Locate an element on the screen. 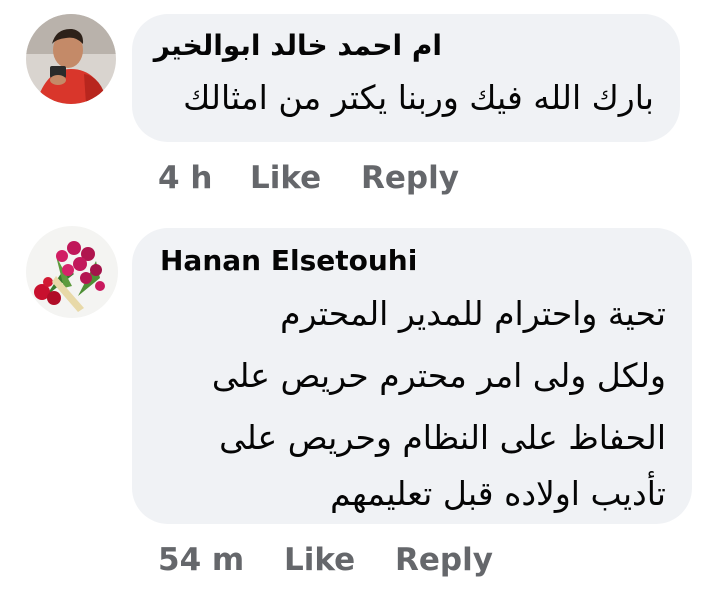 This screenshot has height=593, width=716. comment-actions: 54 m Like Reply is located at coordinates (328, 562).